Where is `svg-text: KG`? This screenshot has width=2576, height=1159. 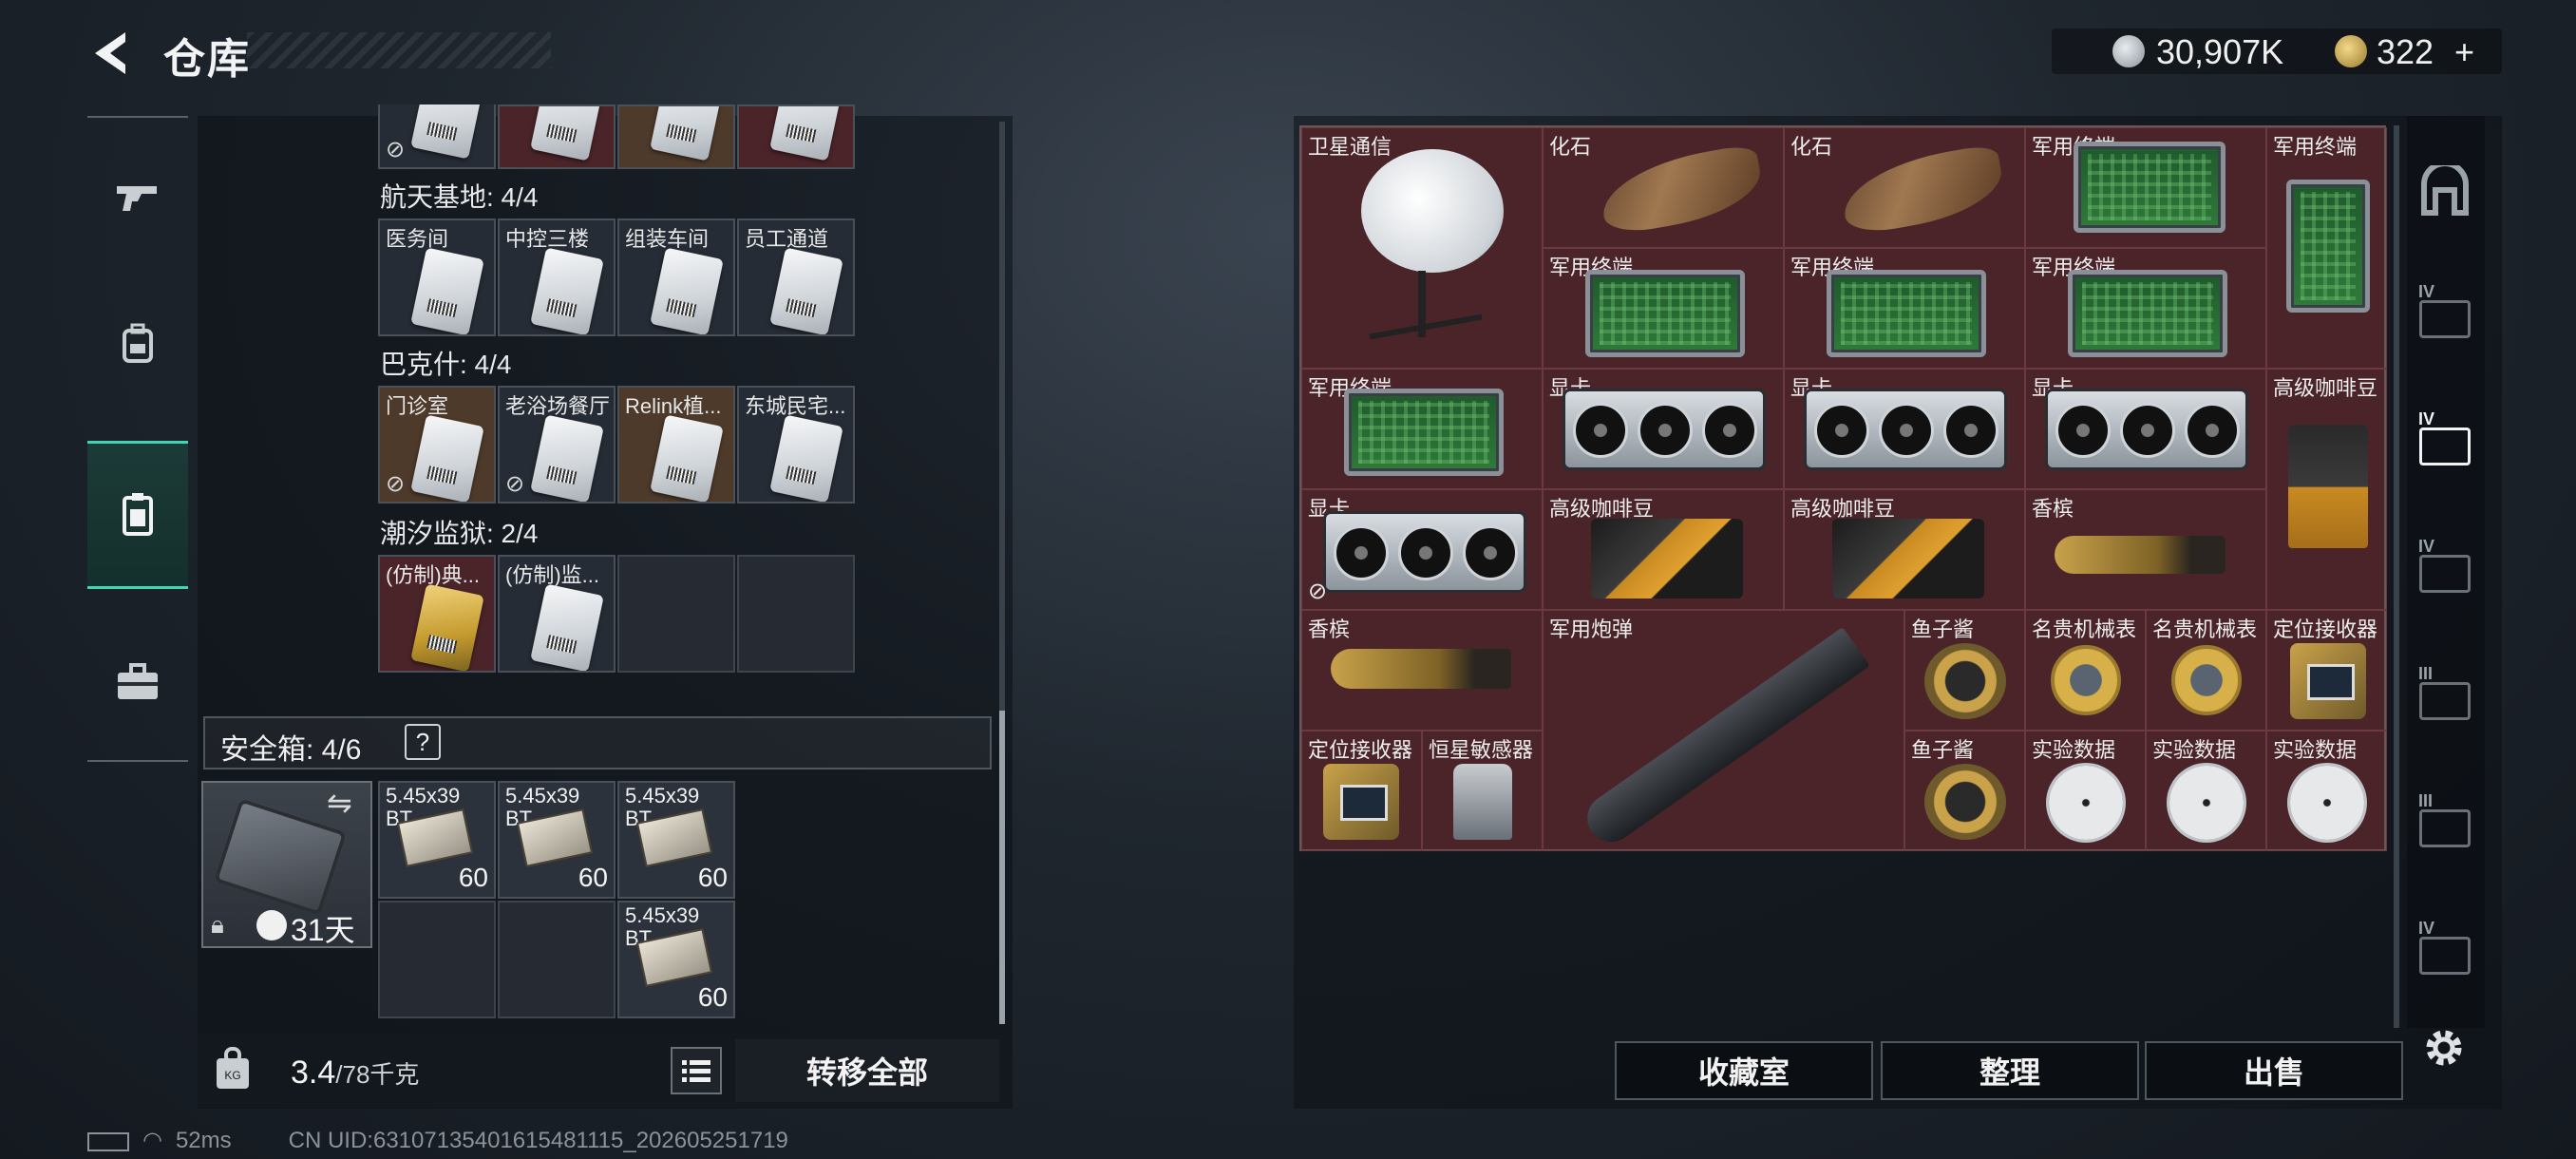 svg-text: KG is located at coordinates (232, 1075).